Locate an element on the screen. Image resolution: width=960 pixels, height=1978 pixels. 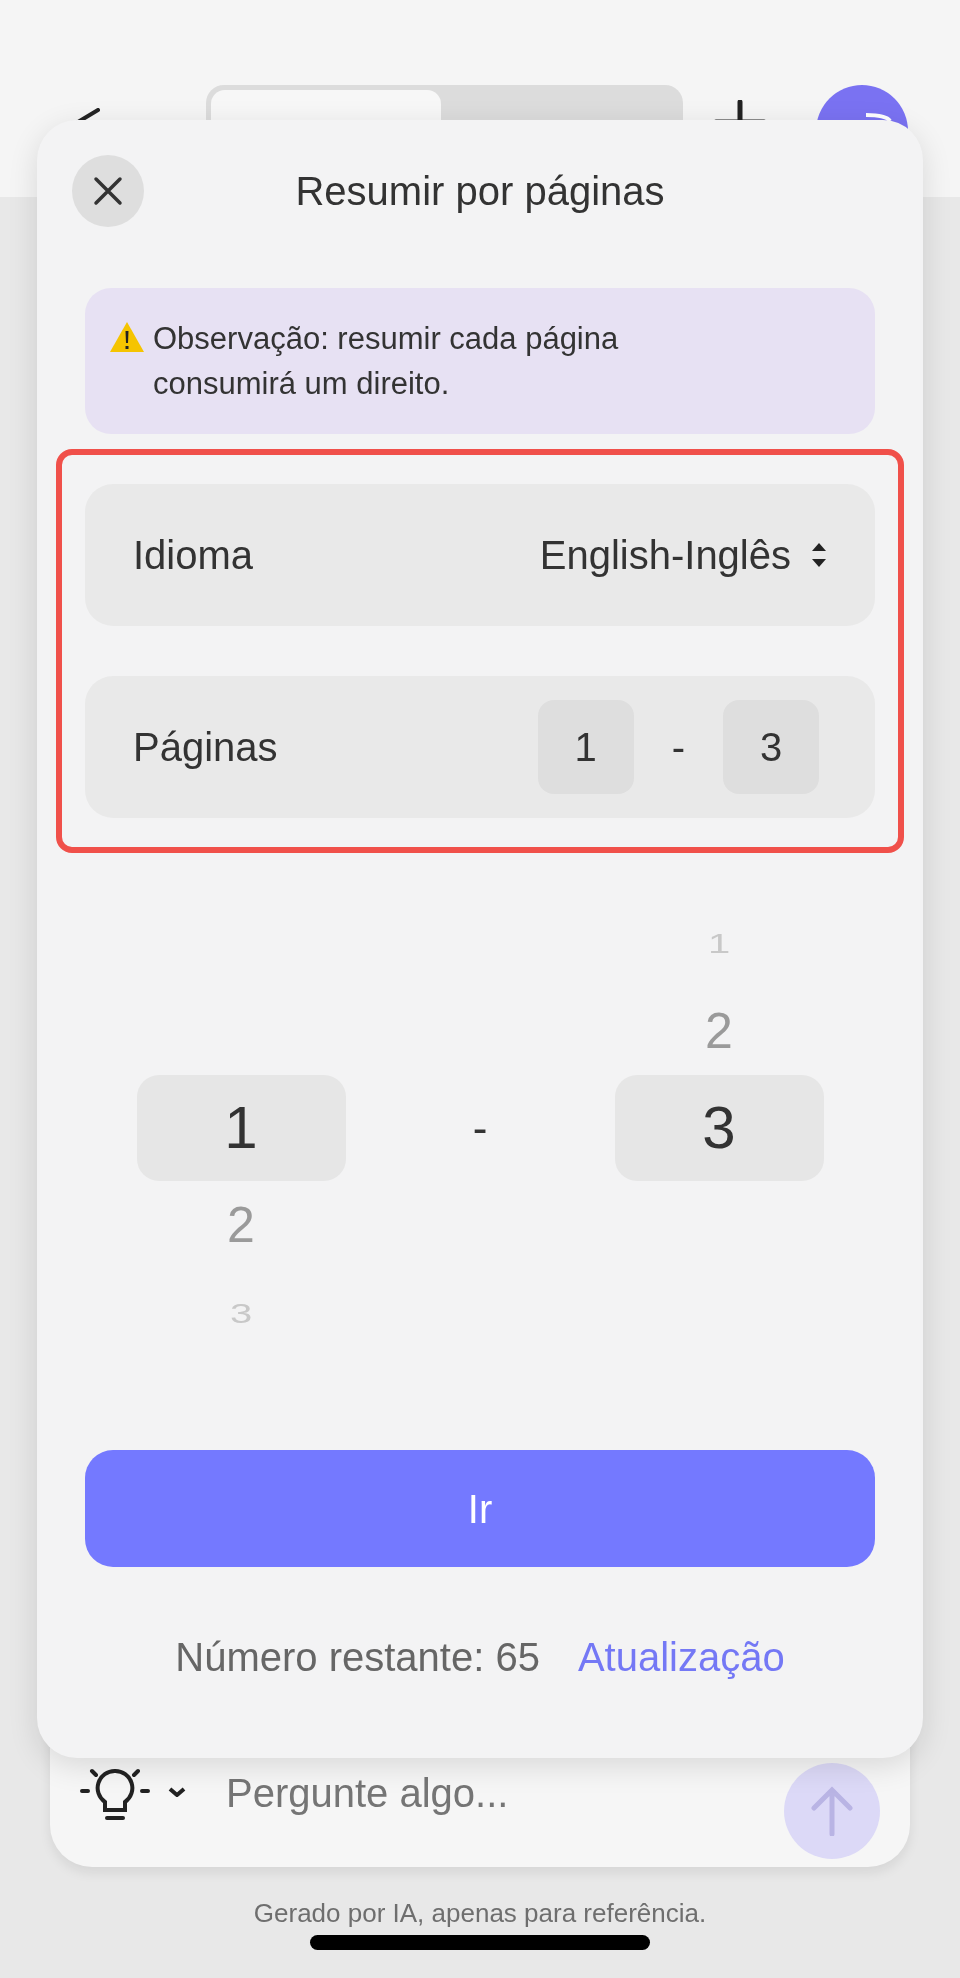
selected-picker-value: 1 is located at coordinates (241, 1128).